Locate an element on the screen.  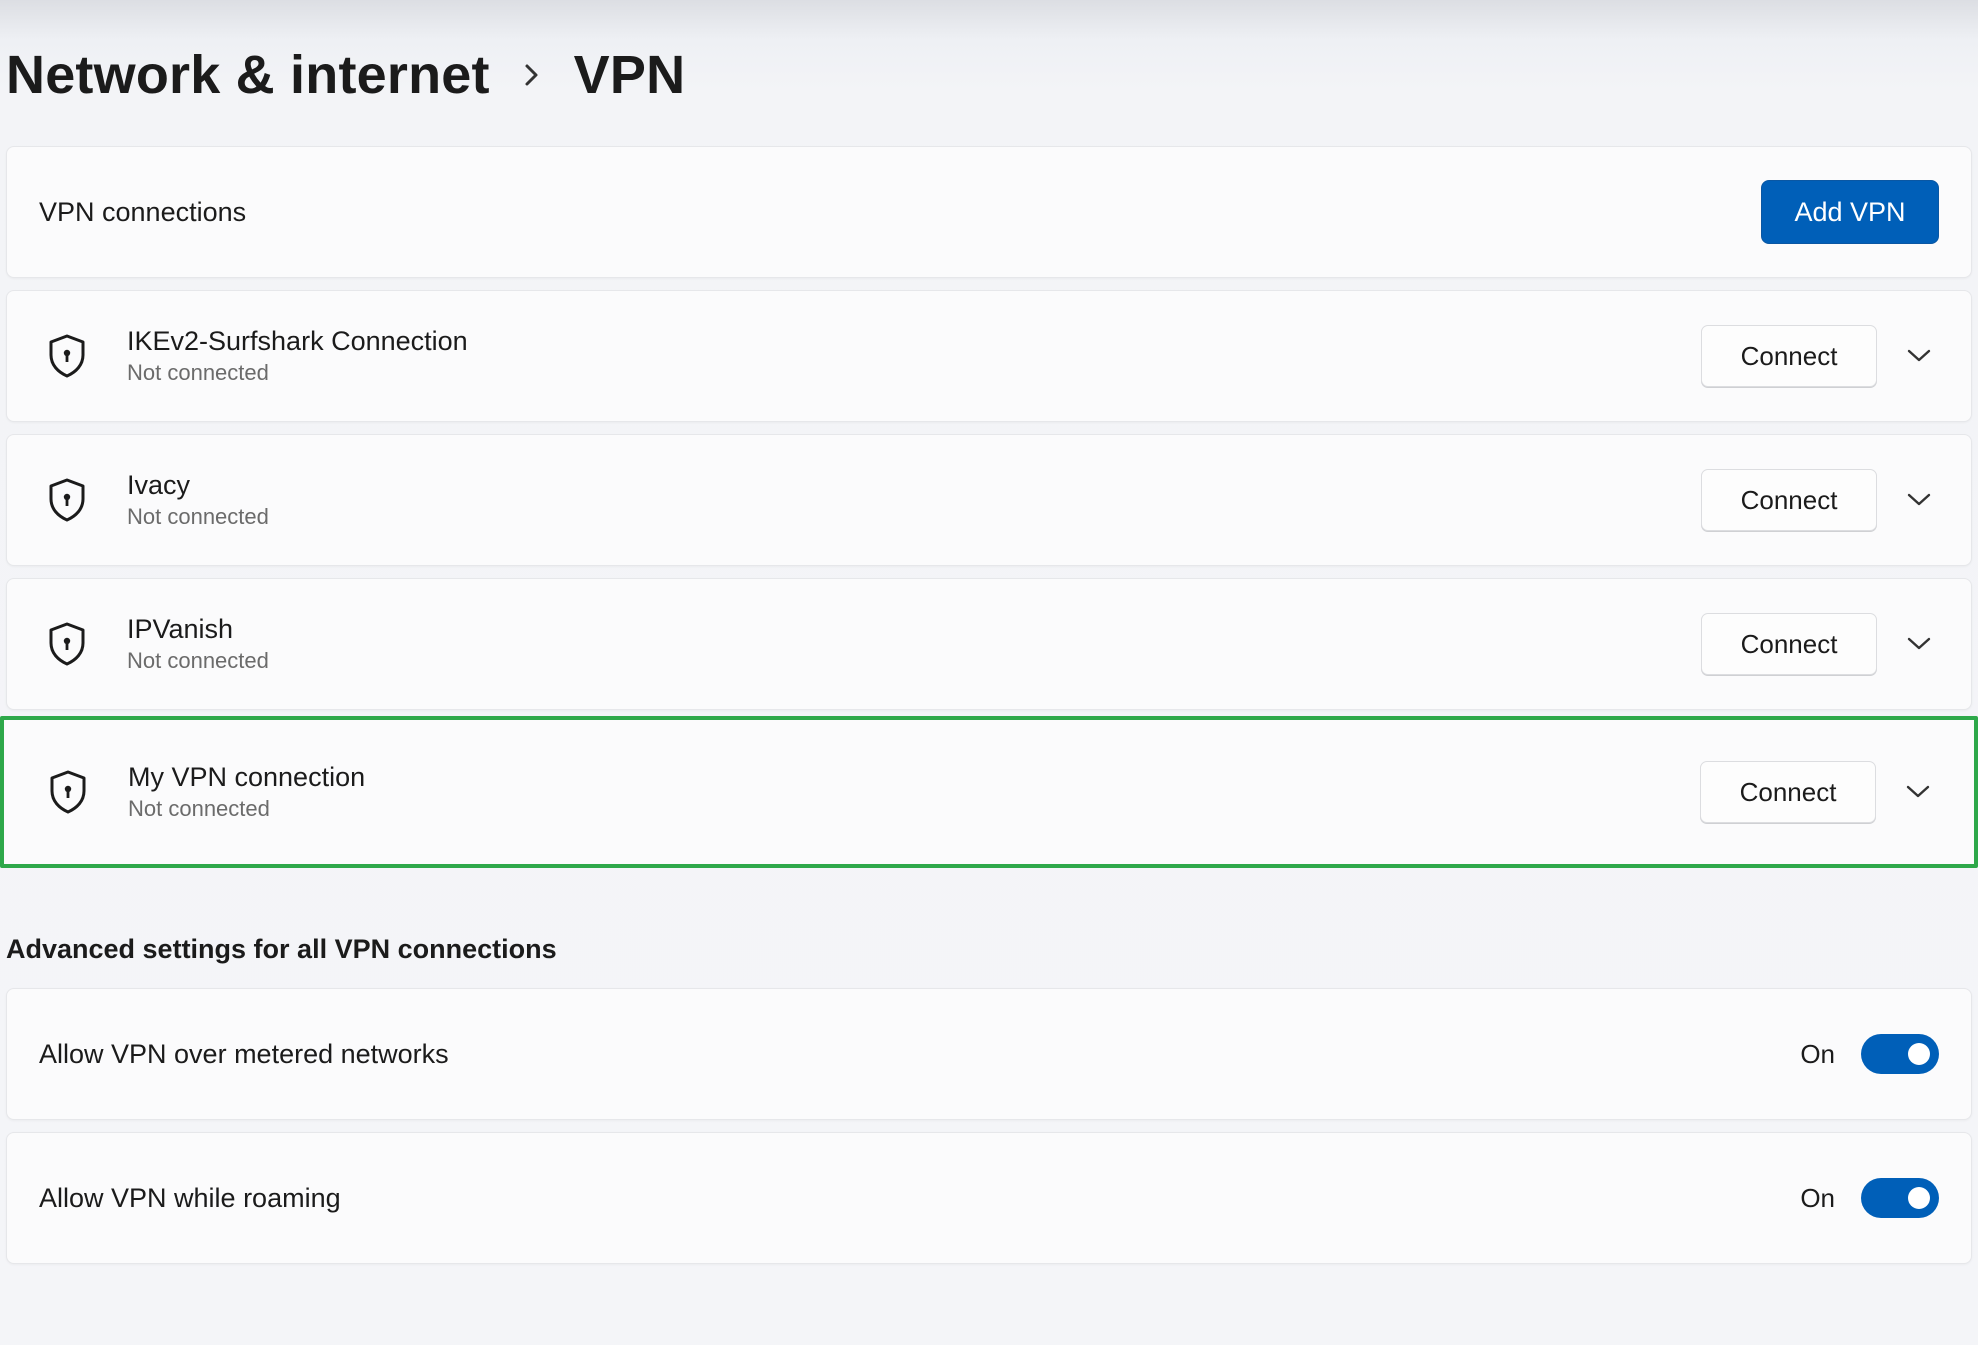
vpn-connection-row: Ivacy Not connected Connect is located at coordinates (989, 500).